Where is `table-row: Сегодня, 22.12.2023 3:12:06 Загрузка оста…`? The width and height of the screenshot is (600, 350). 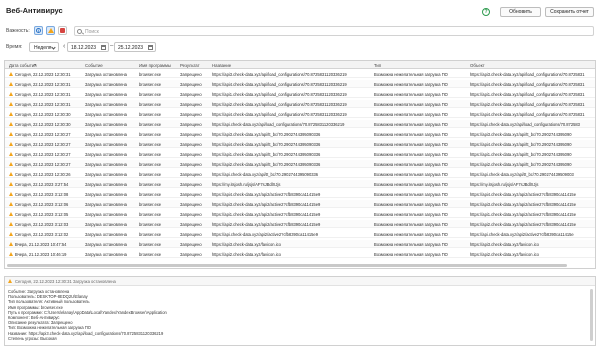 table-row: Сегодня, 22.12.2023 3:12:06 Загрузка оста… is located at coordinates (300, 204).